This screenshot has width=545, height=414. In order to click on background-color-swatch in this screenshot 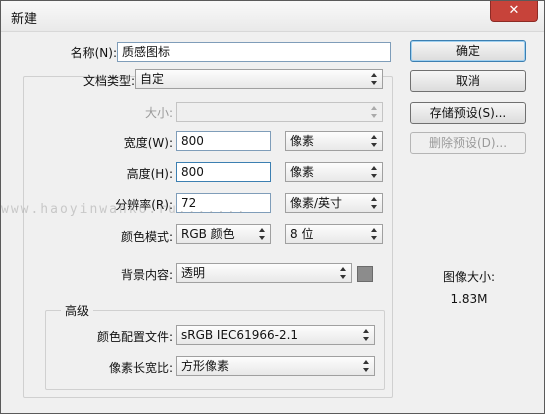, I will do `click(365, 274)`.